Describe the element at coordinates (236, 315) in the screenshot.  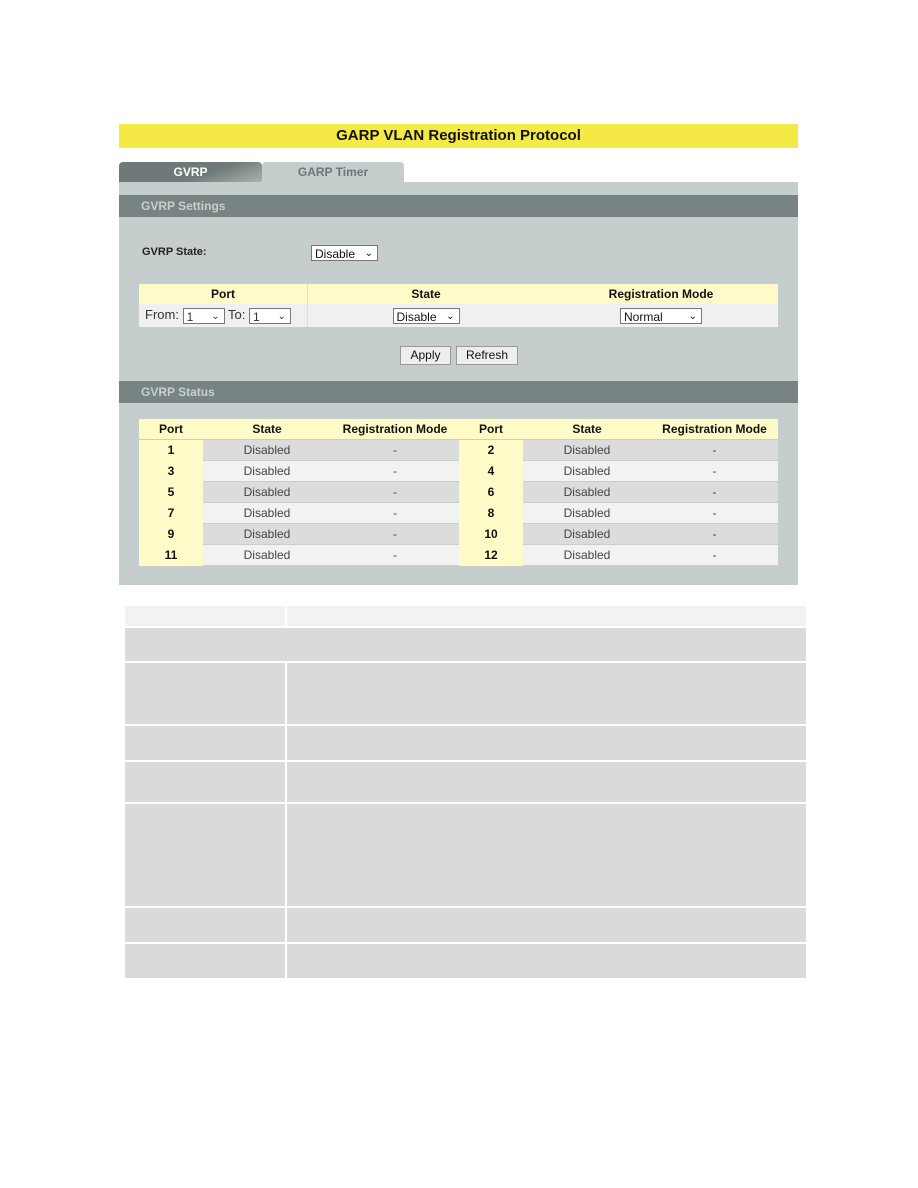
I see `to-label: To:` at that location.